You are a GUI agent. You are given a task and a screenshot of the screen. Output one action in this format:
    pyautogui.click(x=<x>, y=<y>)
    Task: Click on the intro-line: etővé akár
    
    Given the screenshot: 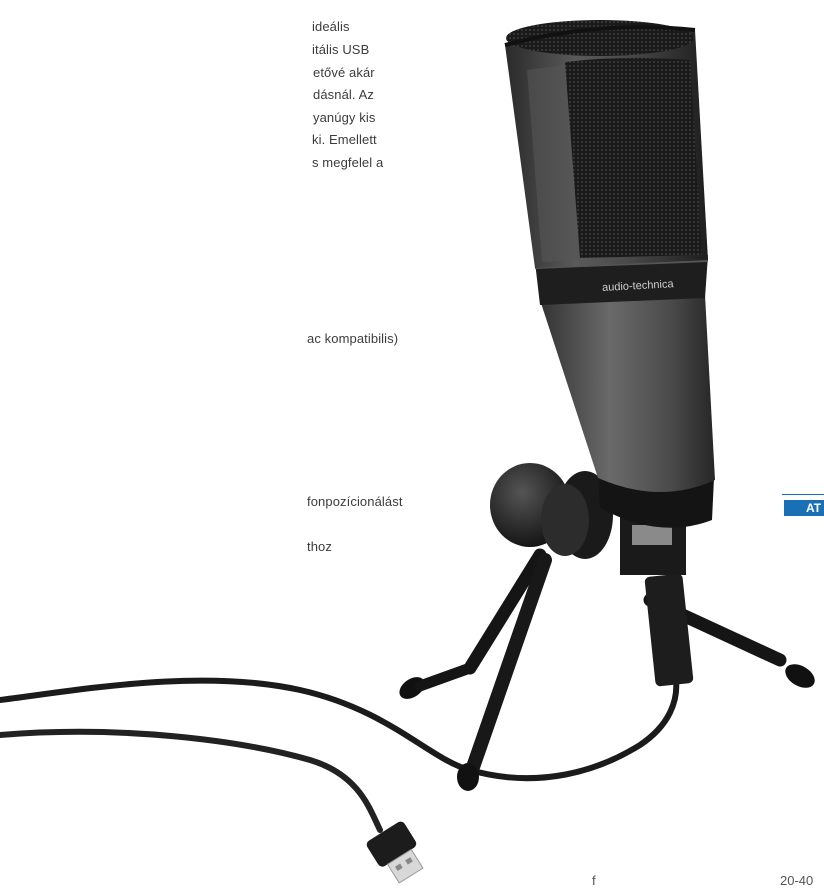 What is the action you would take?
    pyautogui.click(x=344, y=72)
    